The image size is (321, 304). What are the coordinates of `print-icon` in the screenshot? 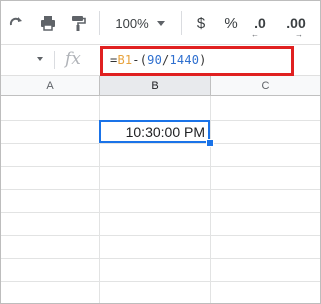 It's located at (48, 23).